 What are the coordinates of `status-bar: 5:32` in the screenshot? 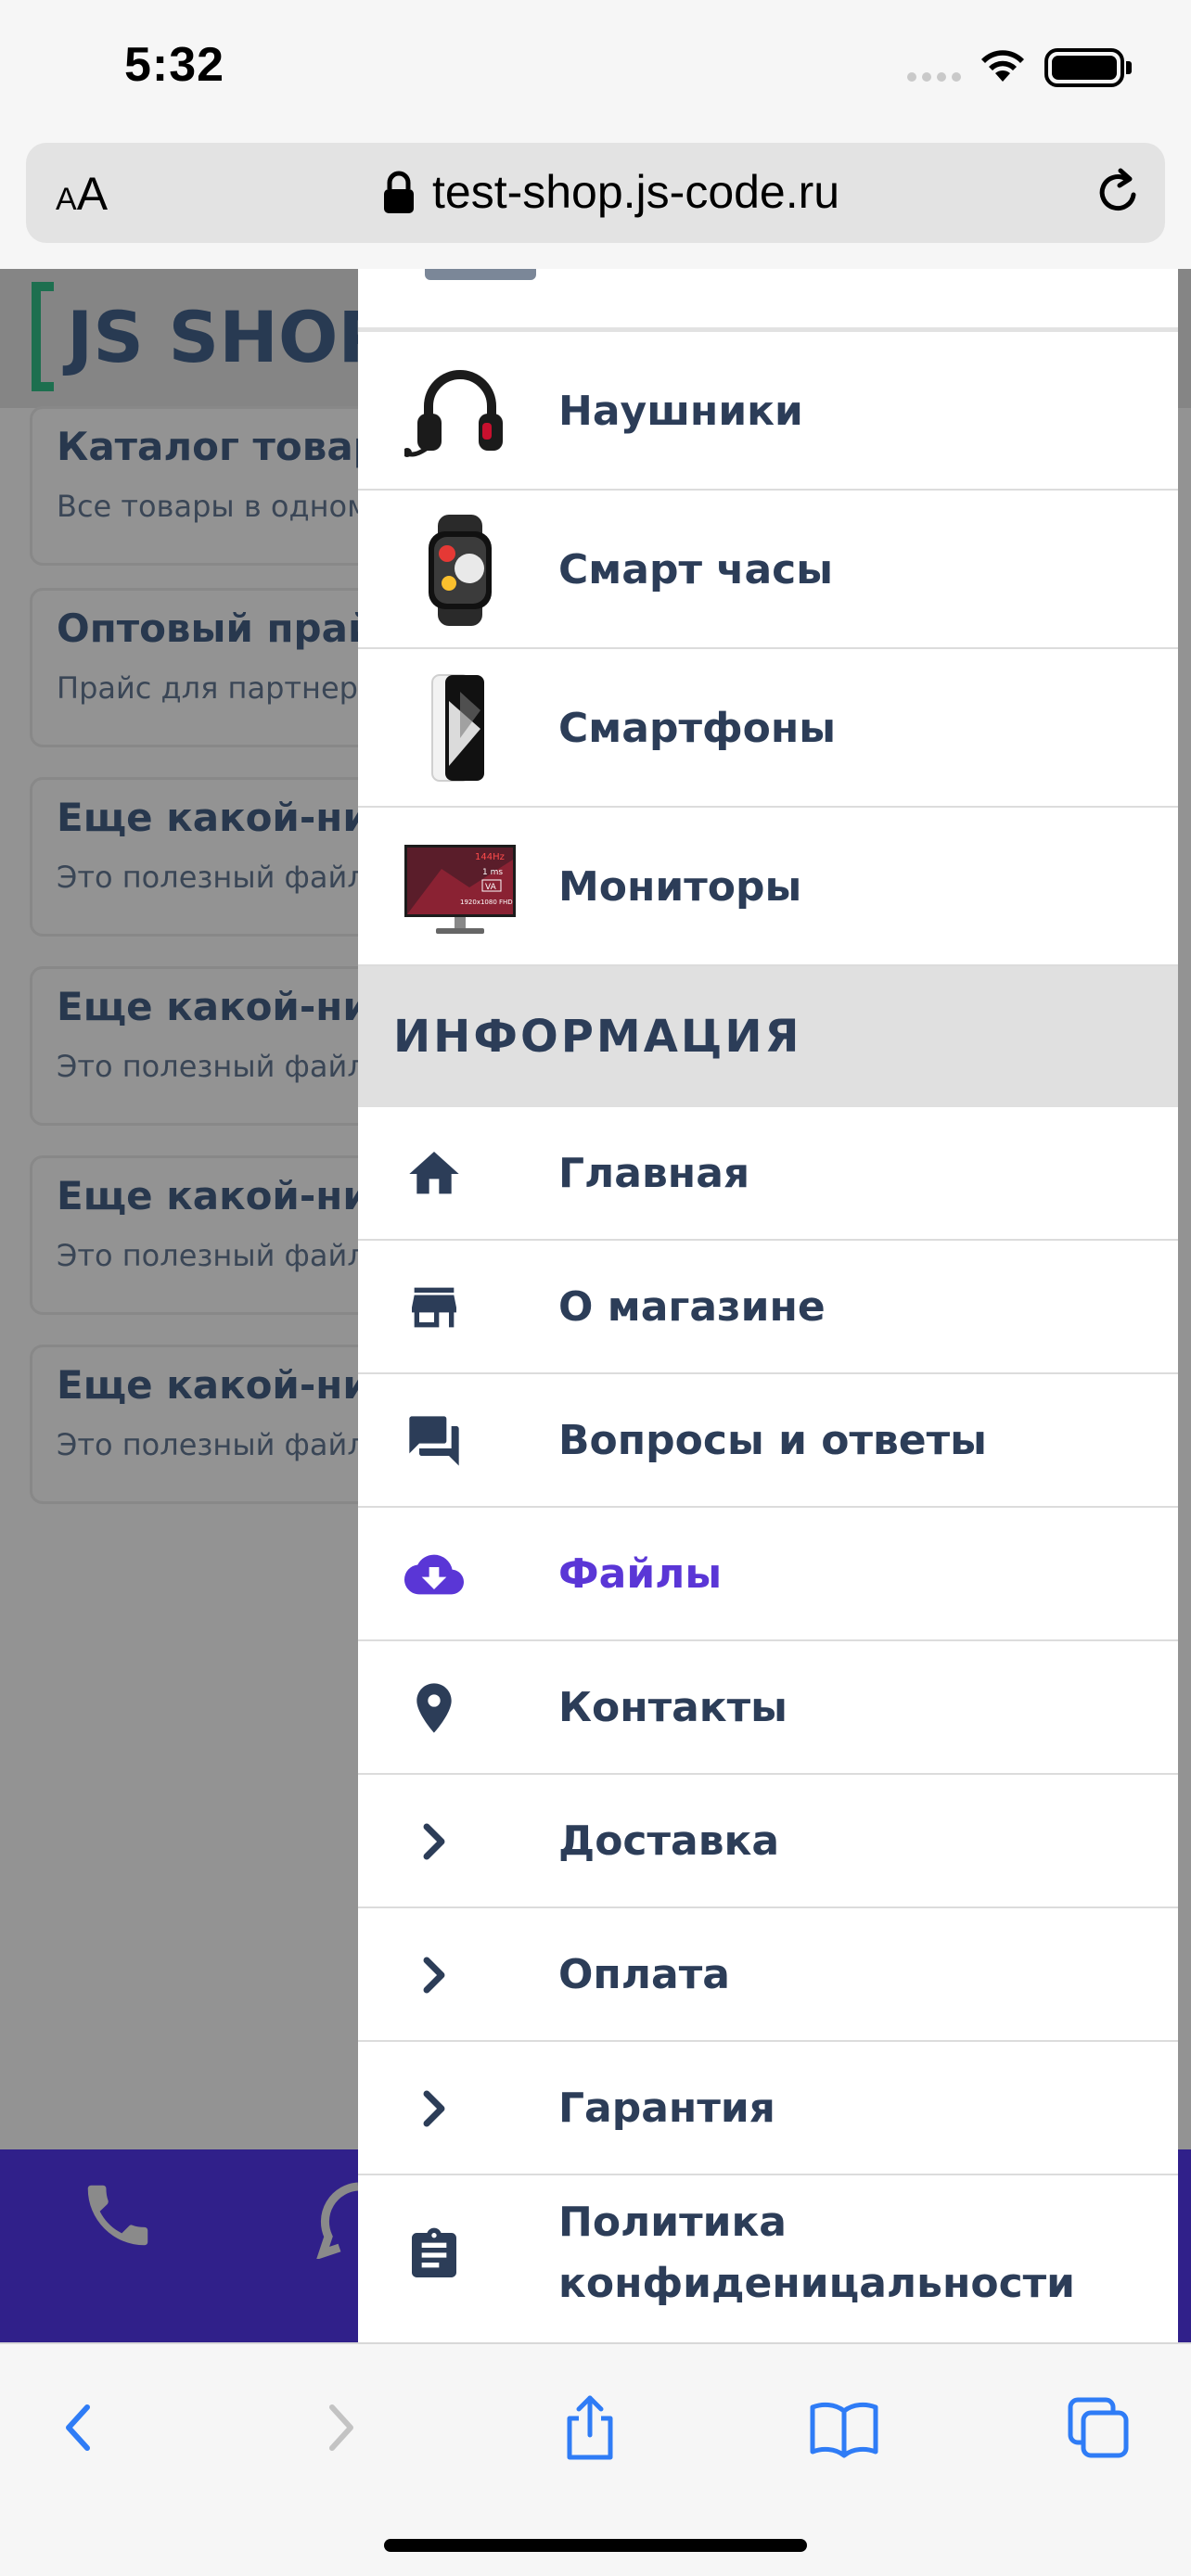 It's located at (595, 65).